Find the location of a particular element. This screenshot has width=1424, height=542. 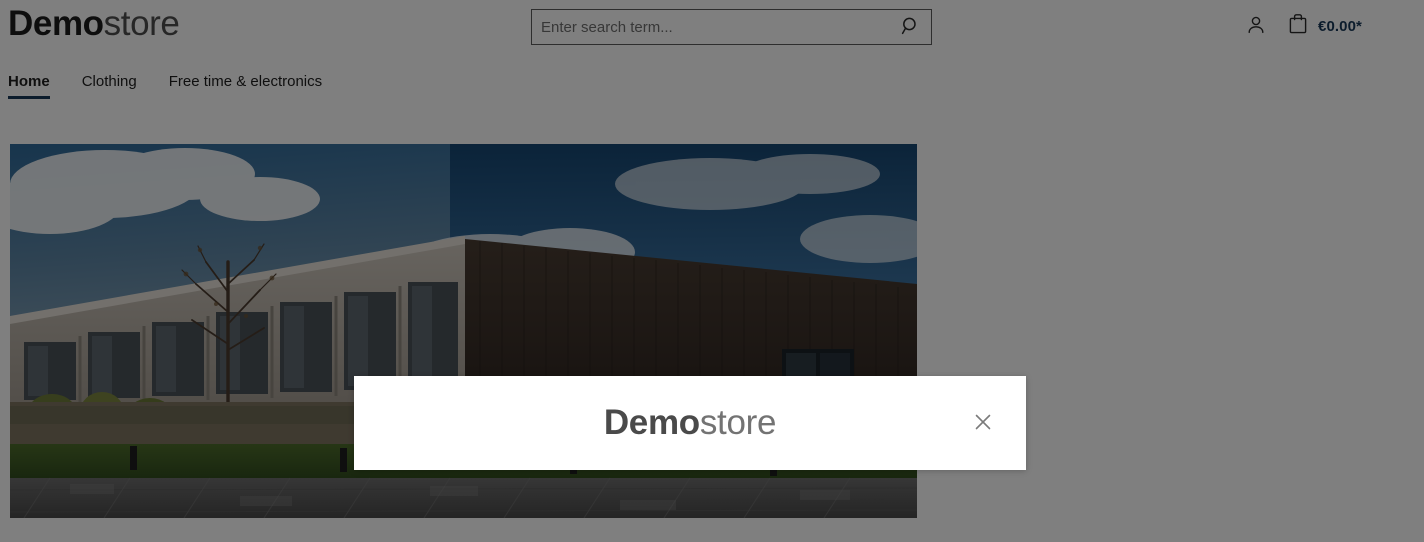

close-icon is located at coordinates (983, 423).